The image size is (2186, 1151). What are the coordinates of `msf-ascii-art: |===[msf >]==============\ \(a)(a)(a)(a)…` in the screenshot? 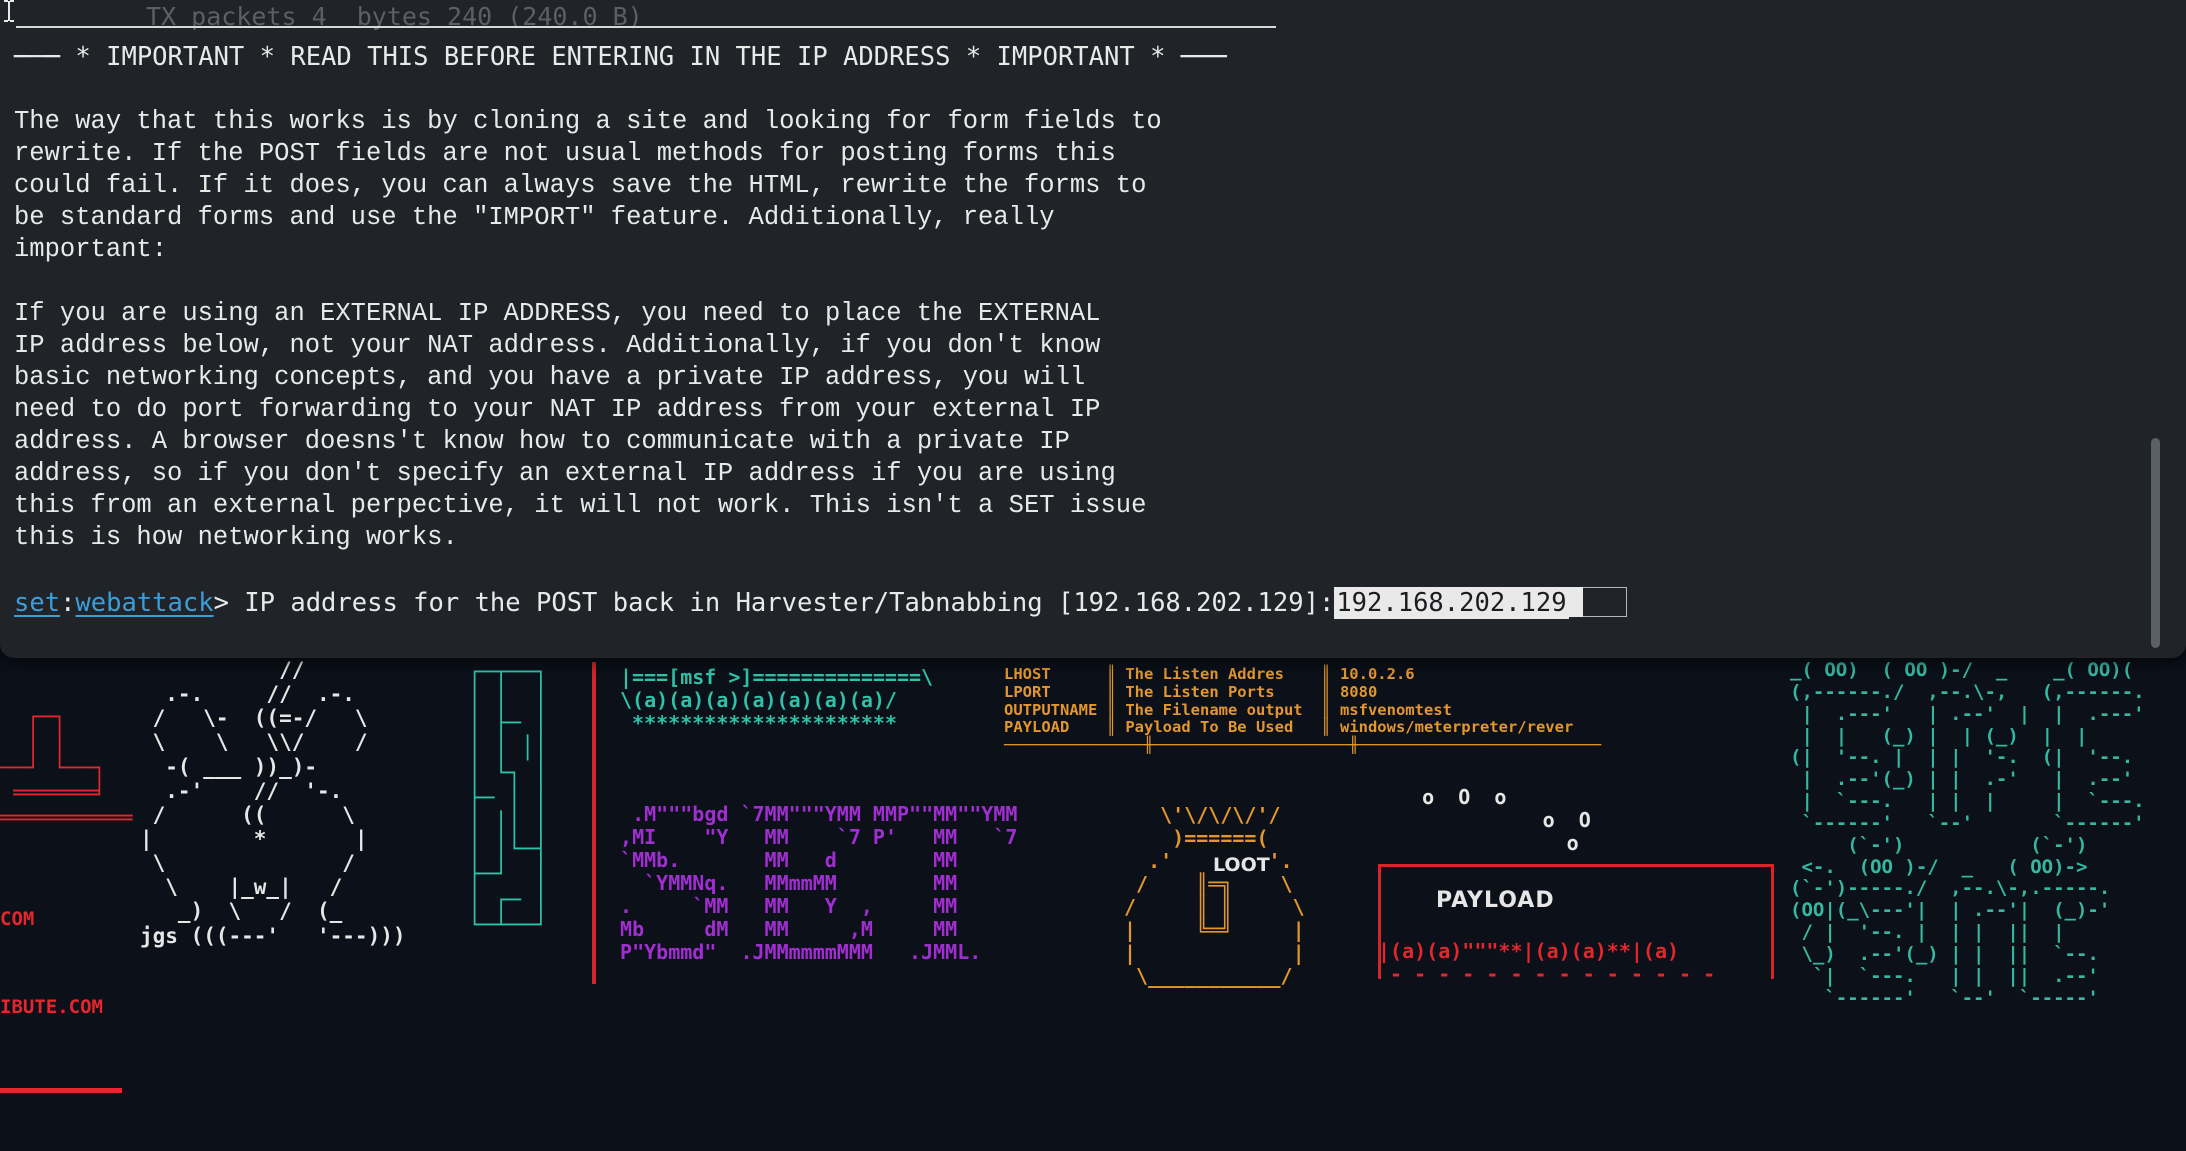 It's located at (777, 700).